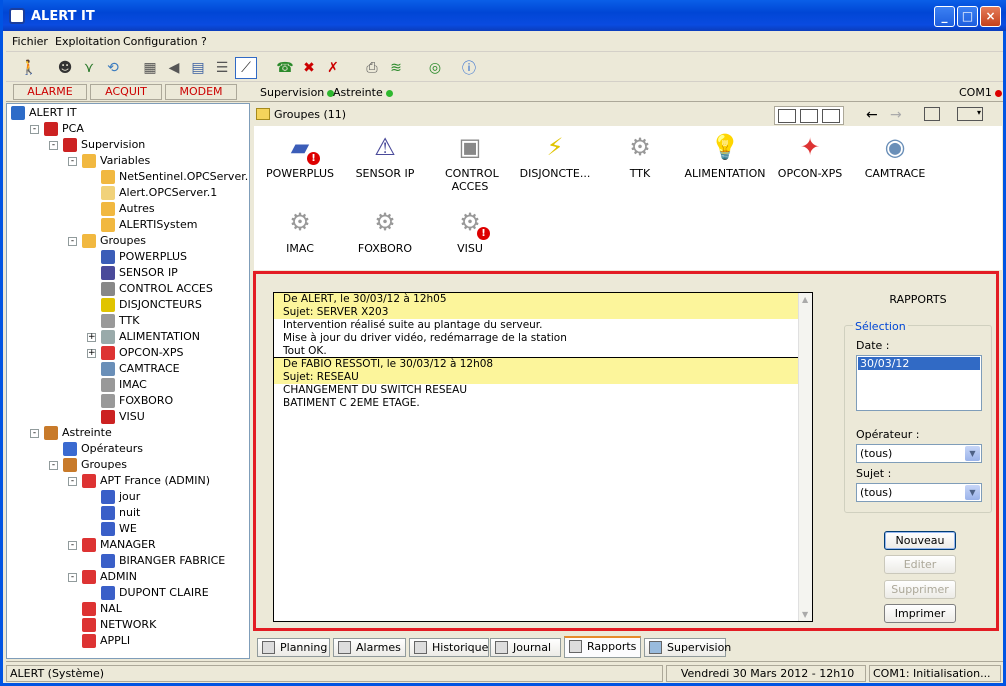 The width and height of the screenshot is (1006, 686). Describe the element at coordinates (139, 273) in the screenshot. I see `tree-item: SENSOR IP` at that location.